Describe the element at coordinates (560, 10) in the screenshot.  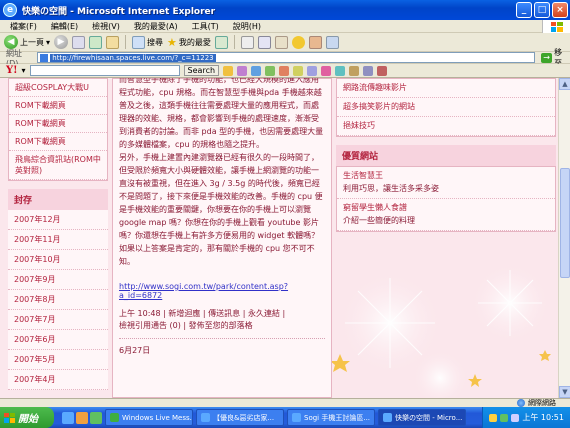
I see `close-button: ×` at that location.